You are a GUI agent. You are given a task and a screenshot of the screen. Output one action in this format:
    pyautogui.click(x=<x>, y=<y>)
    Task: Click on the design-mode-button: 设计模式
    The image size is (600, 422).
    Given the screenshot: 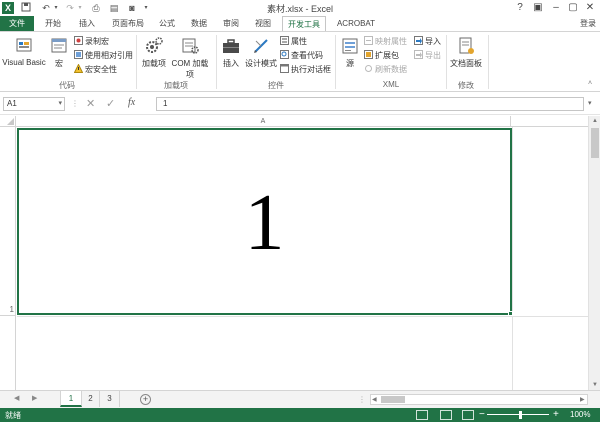 What is the action you would take?
    pyautogui.click(x=261, y=52)
    